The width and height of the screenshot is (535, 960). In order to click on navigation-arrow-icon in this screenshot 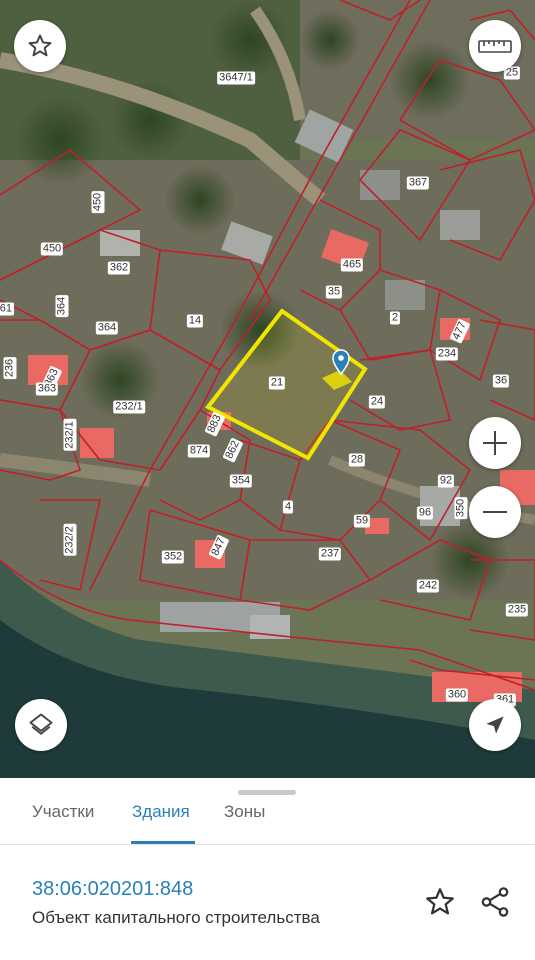, I will do `click(495, 725)`.